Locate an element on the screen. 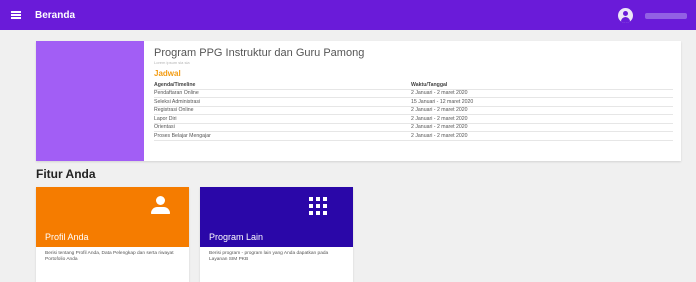  table-row: Lapor Diri 2 Januari - 2 maret 2020 is located at coordinates (413, 119).